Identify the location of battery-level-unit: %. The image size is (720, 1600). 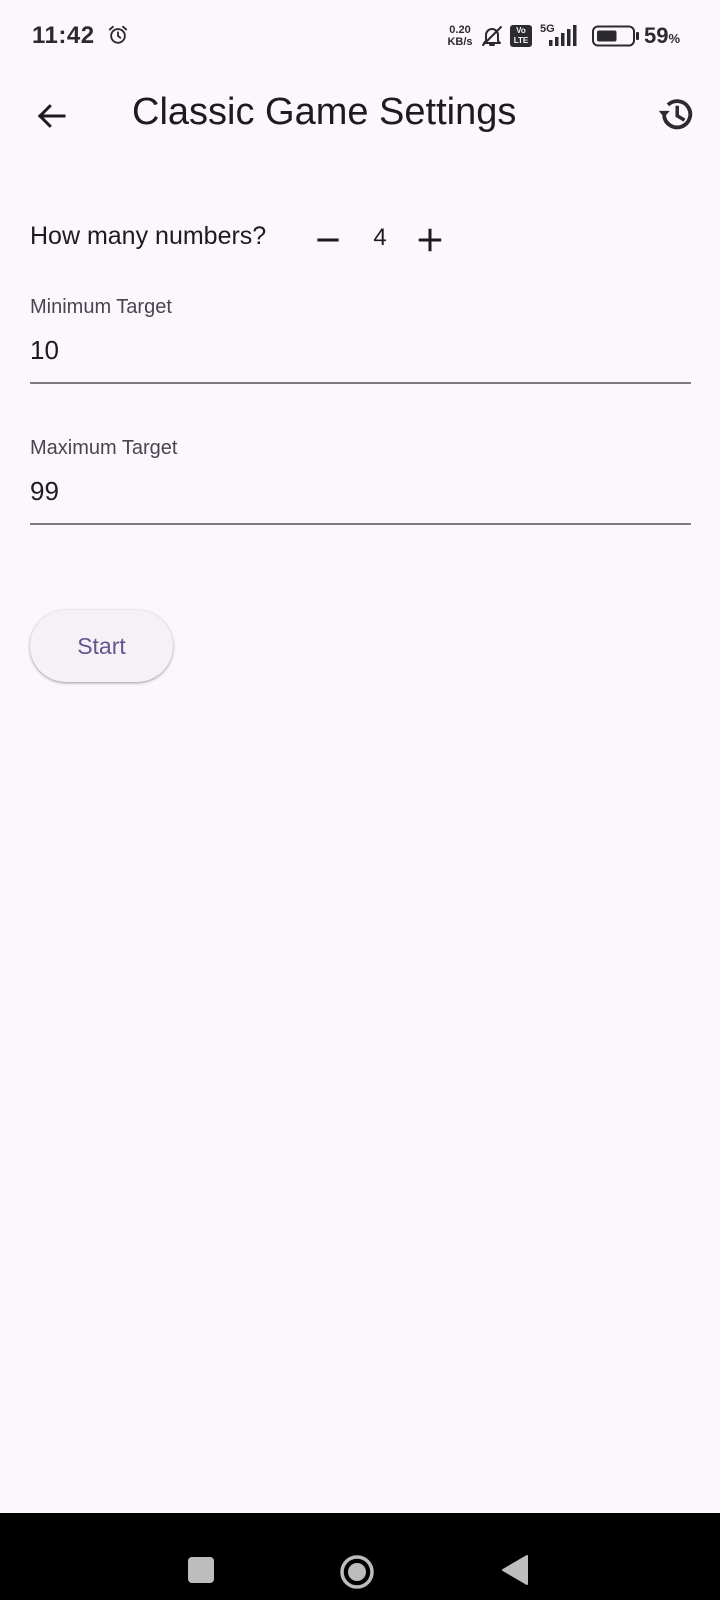
(674, 38).